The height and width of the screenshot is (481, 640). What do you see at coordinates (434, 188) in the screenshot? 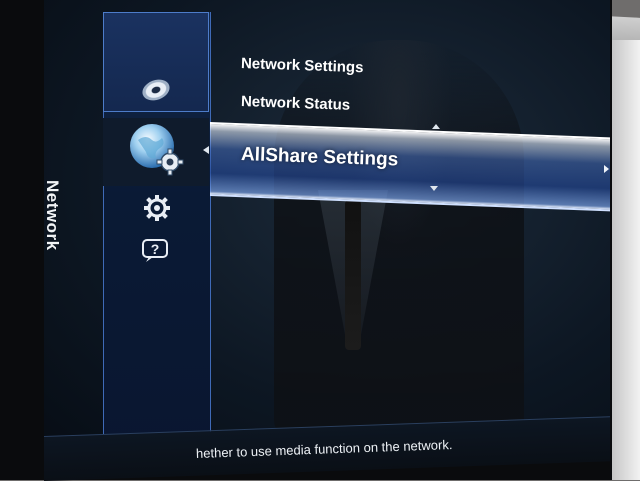
I see `scroll-down-arrow-icon` at bounding box center [434, 188].